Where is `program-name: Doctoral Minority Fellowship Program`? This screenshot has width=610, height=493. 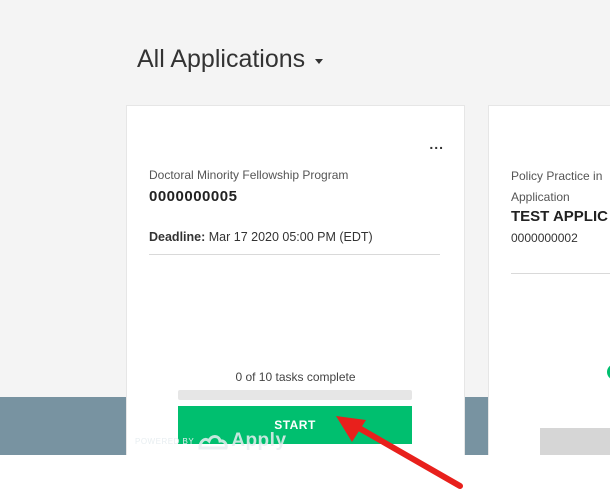
program-name: Doctoral Minority Fellowship Program is located at coordinates (249, 175).